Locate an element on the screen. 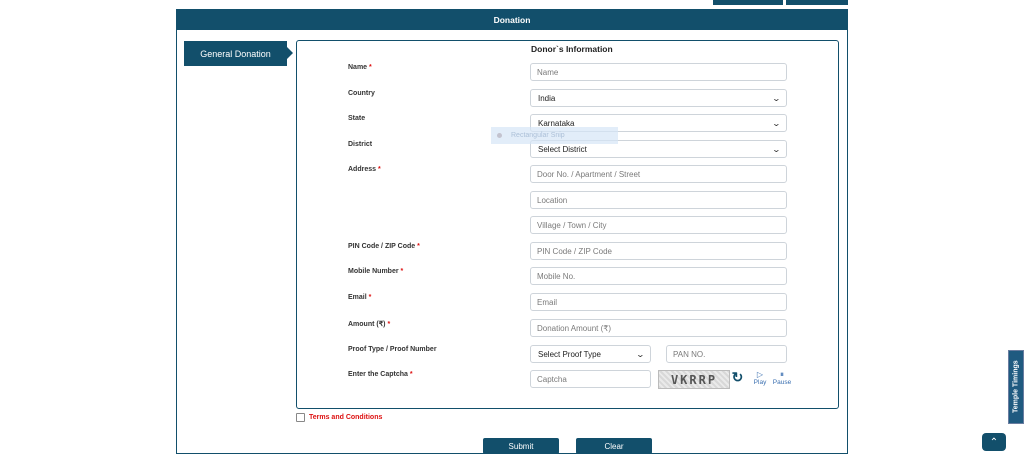  clear-button: Clear is located at coordinates (614, 446).